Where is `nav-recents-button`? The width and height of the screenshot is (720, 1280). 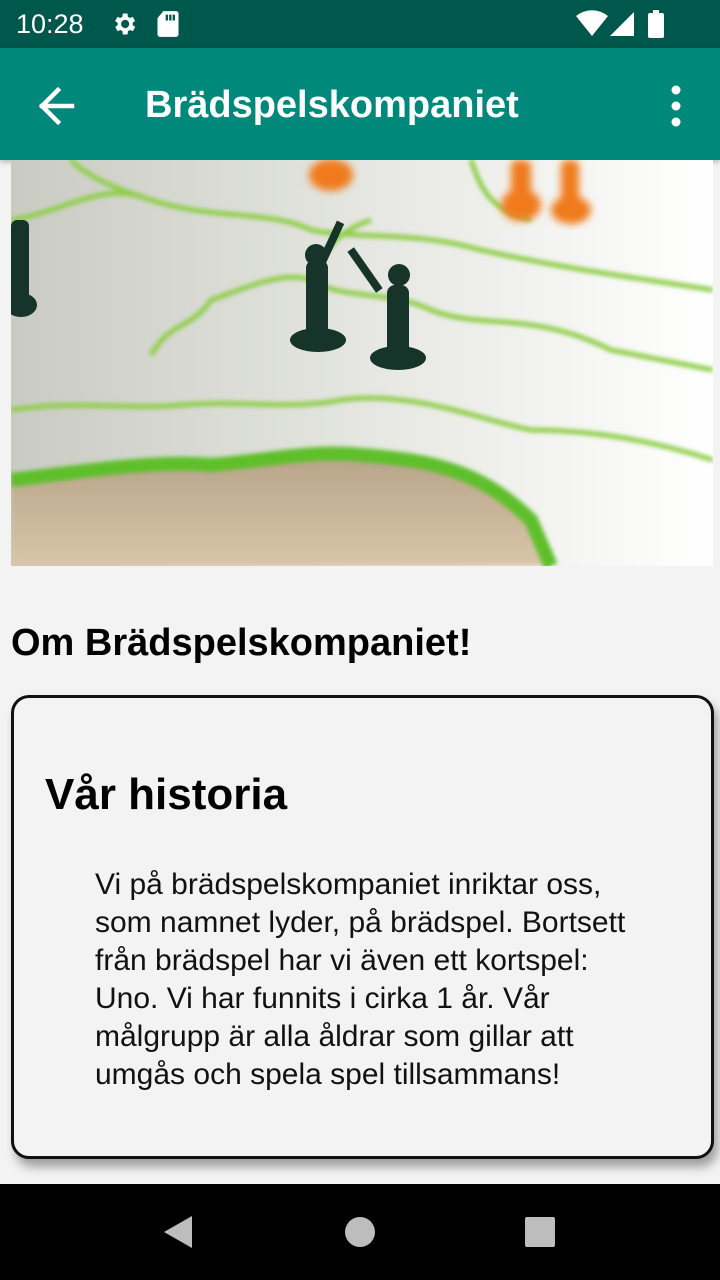 nav-recents-button is located at coordinates (540, 1232).